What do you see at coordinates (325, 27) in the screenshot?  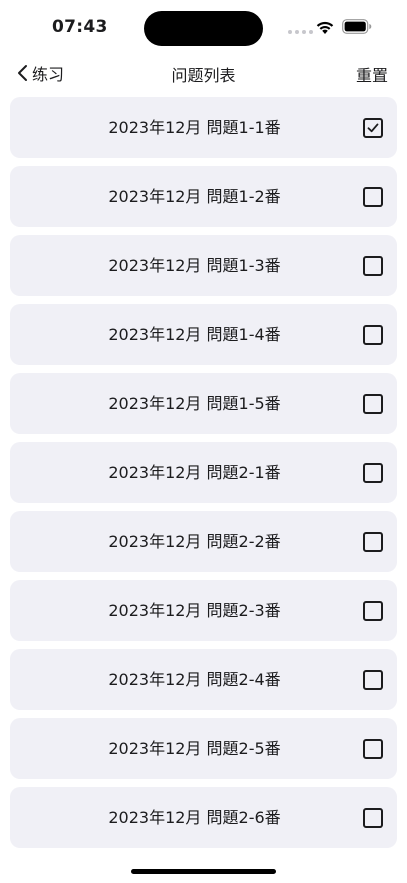 I see `wifi-icon` at bounding box center [325, 27].